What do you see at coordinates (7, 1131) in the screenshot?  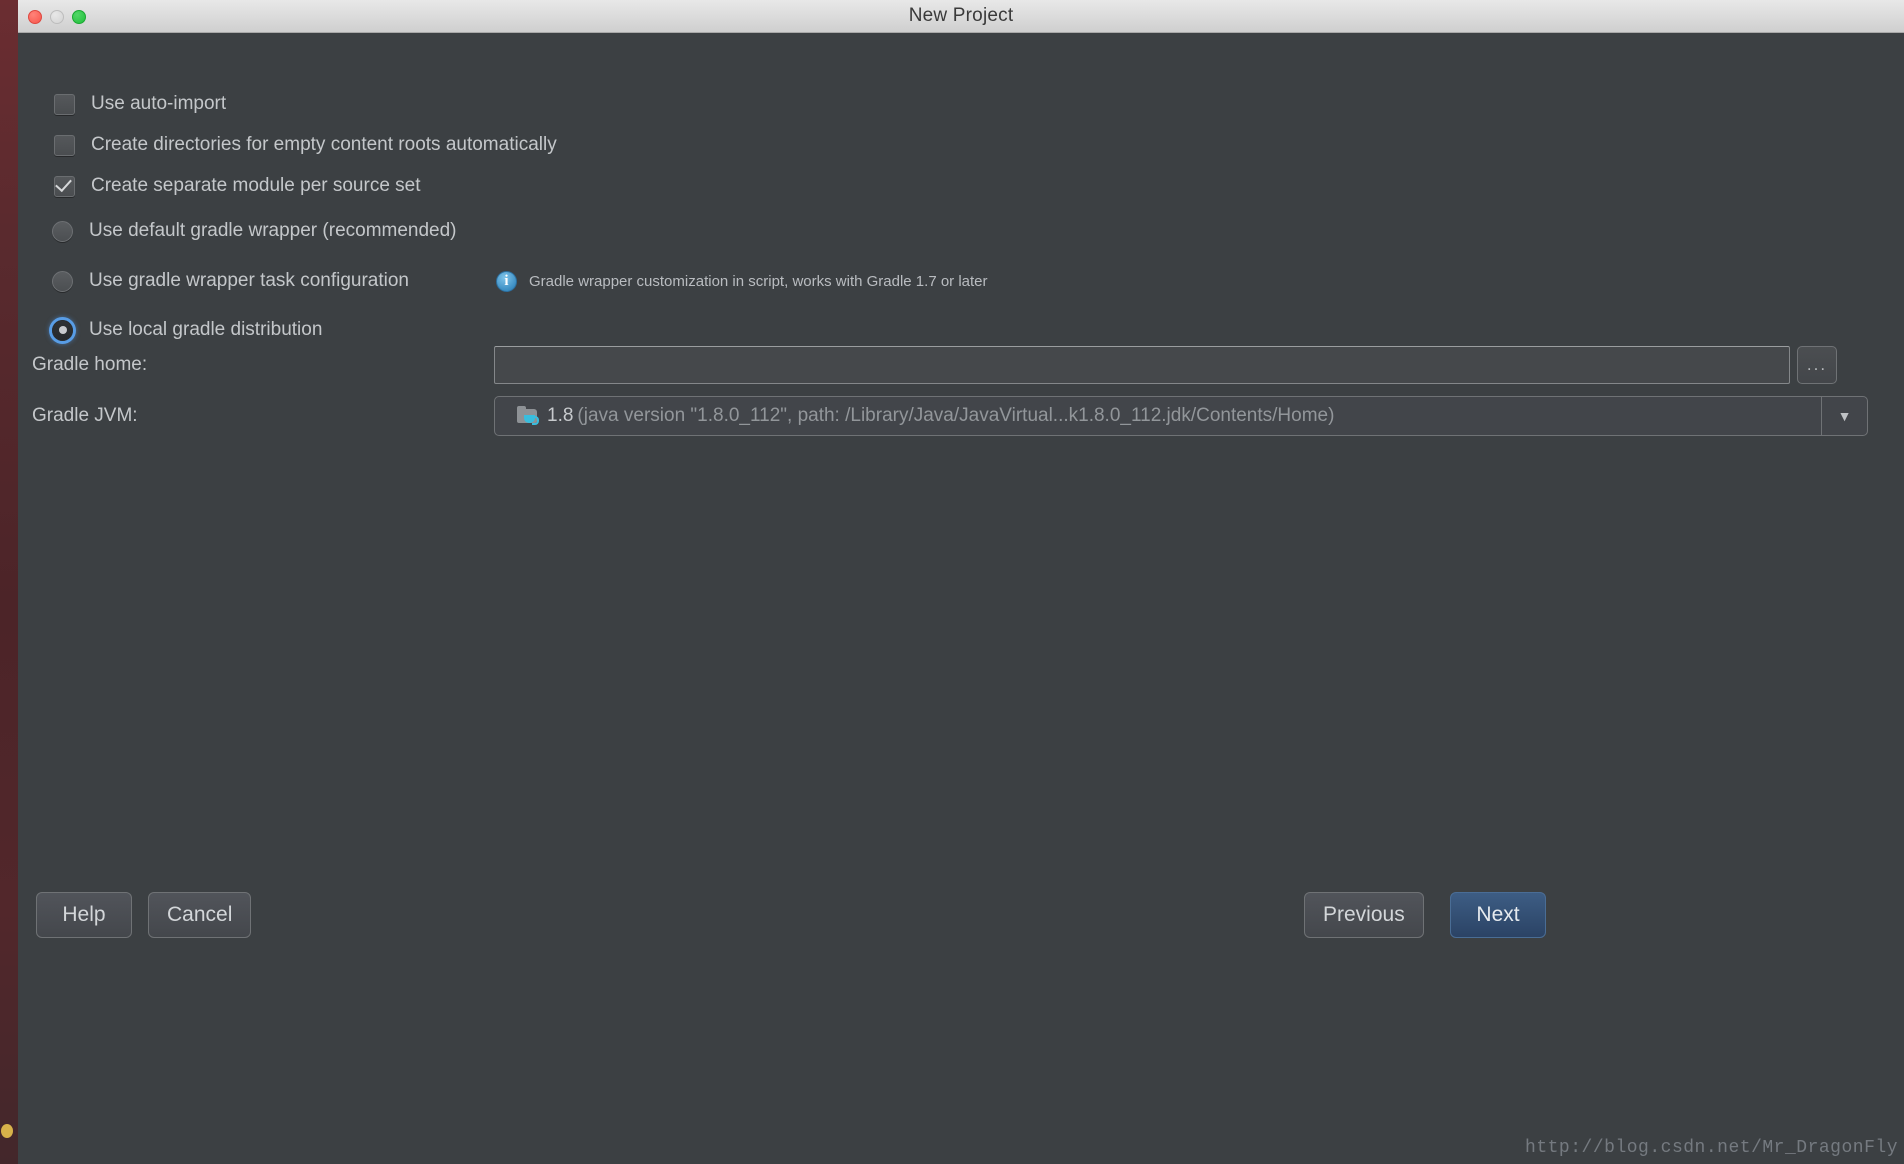 I see `backdrop-dot` at bounding box center [7, 1131].